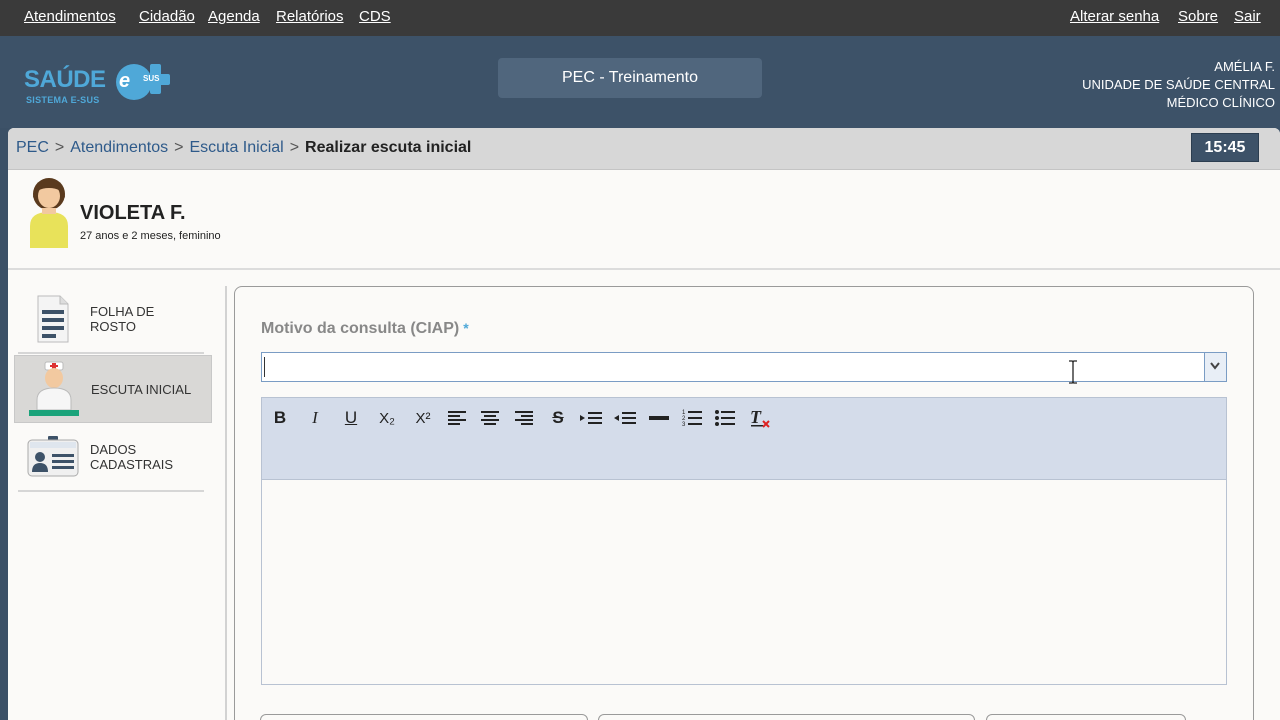 The width and height of the screenshot is (1280, 720). Describe the element at coordinates (54, 388) in the screenshot. I see `nurse-icon` at that location.